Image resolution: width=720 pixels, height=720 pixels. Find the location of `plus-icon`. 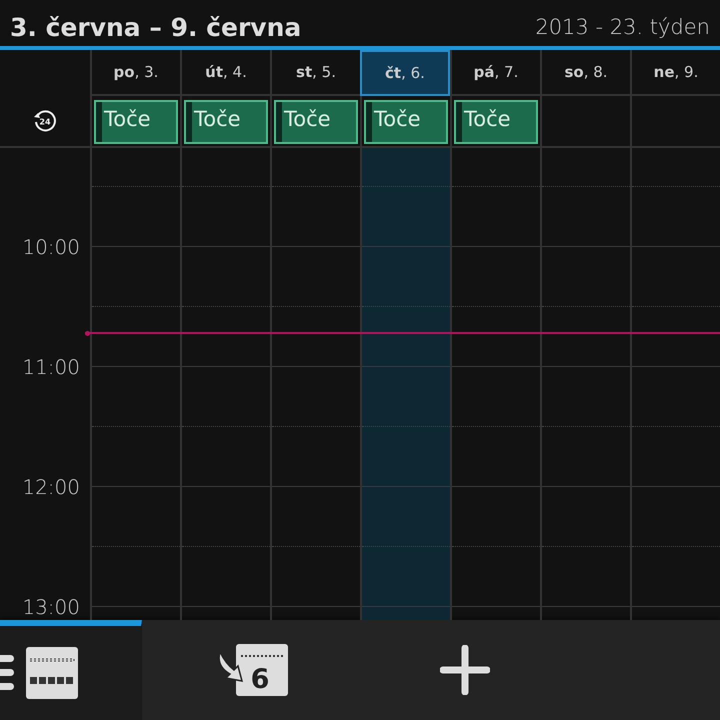

plus-icon is located at coordinates (465, 670).